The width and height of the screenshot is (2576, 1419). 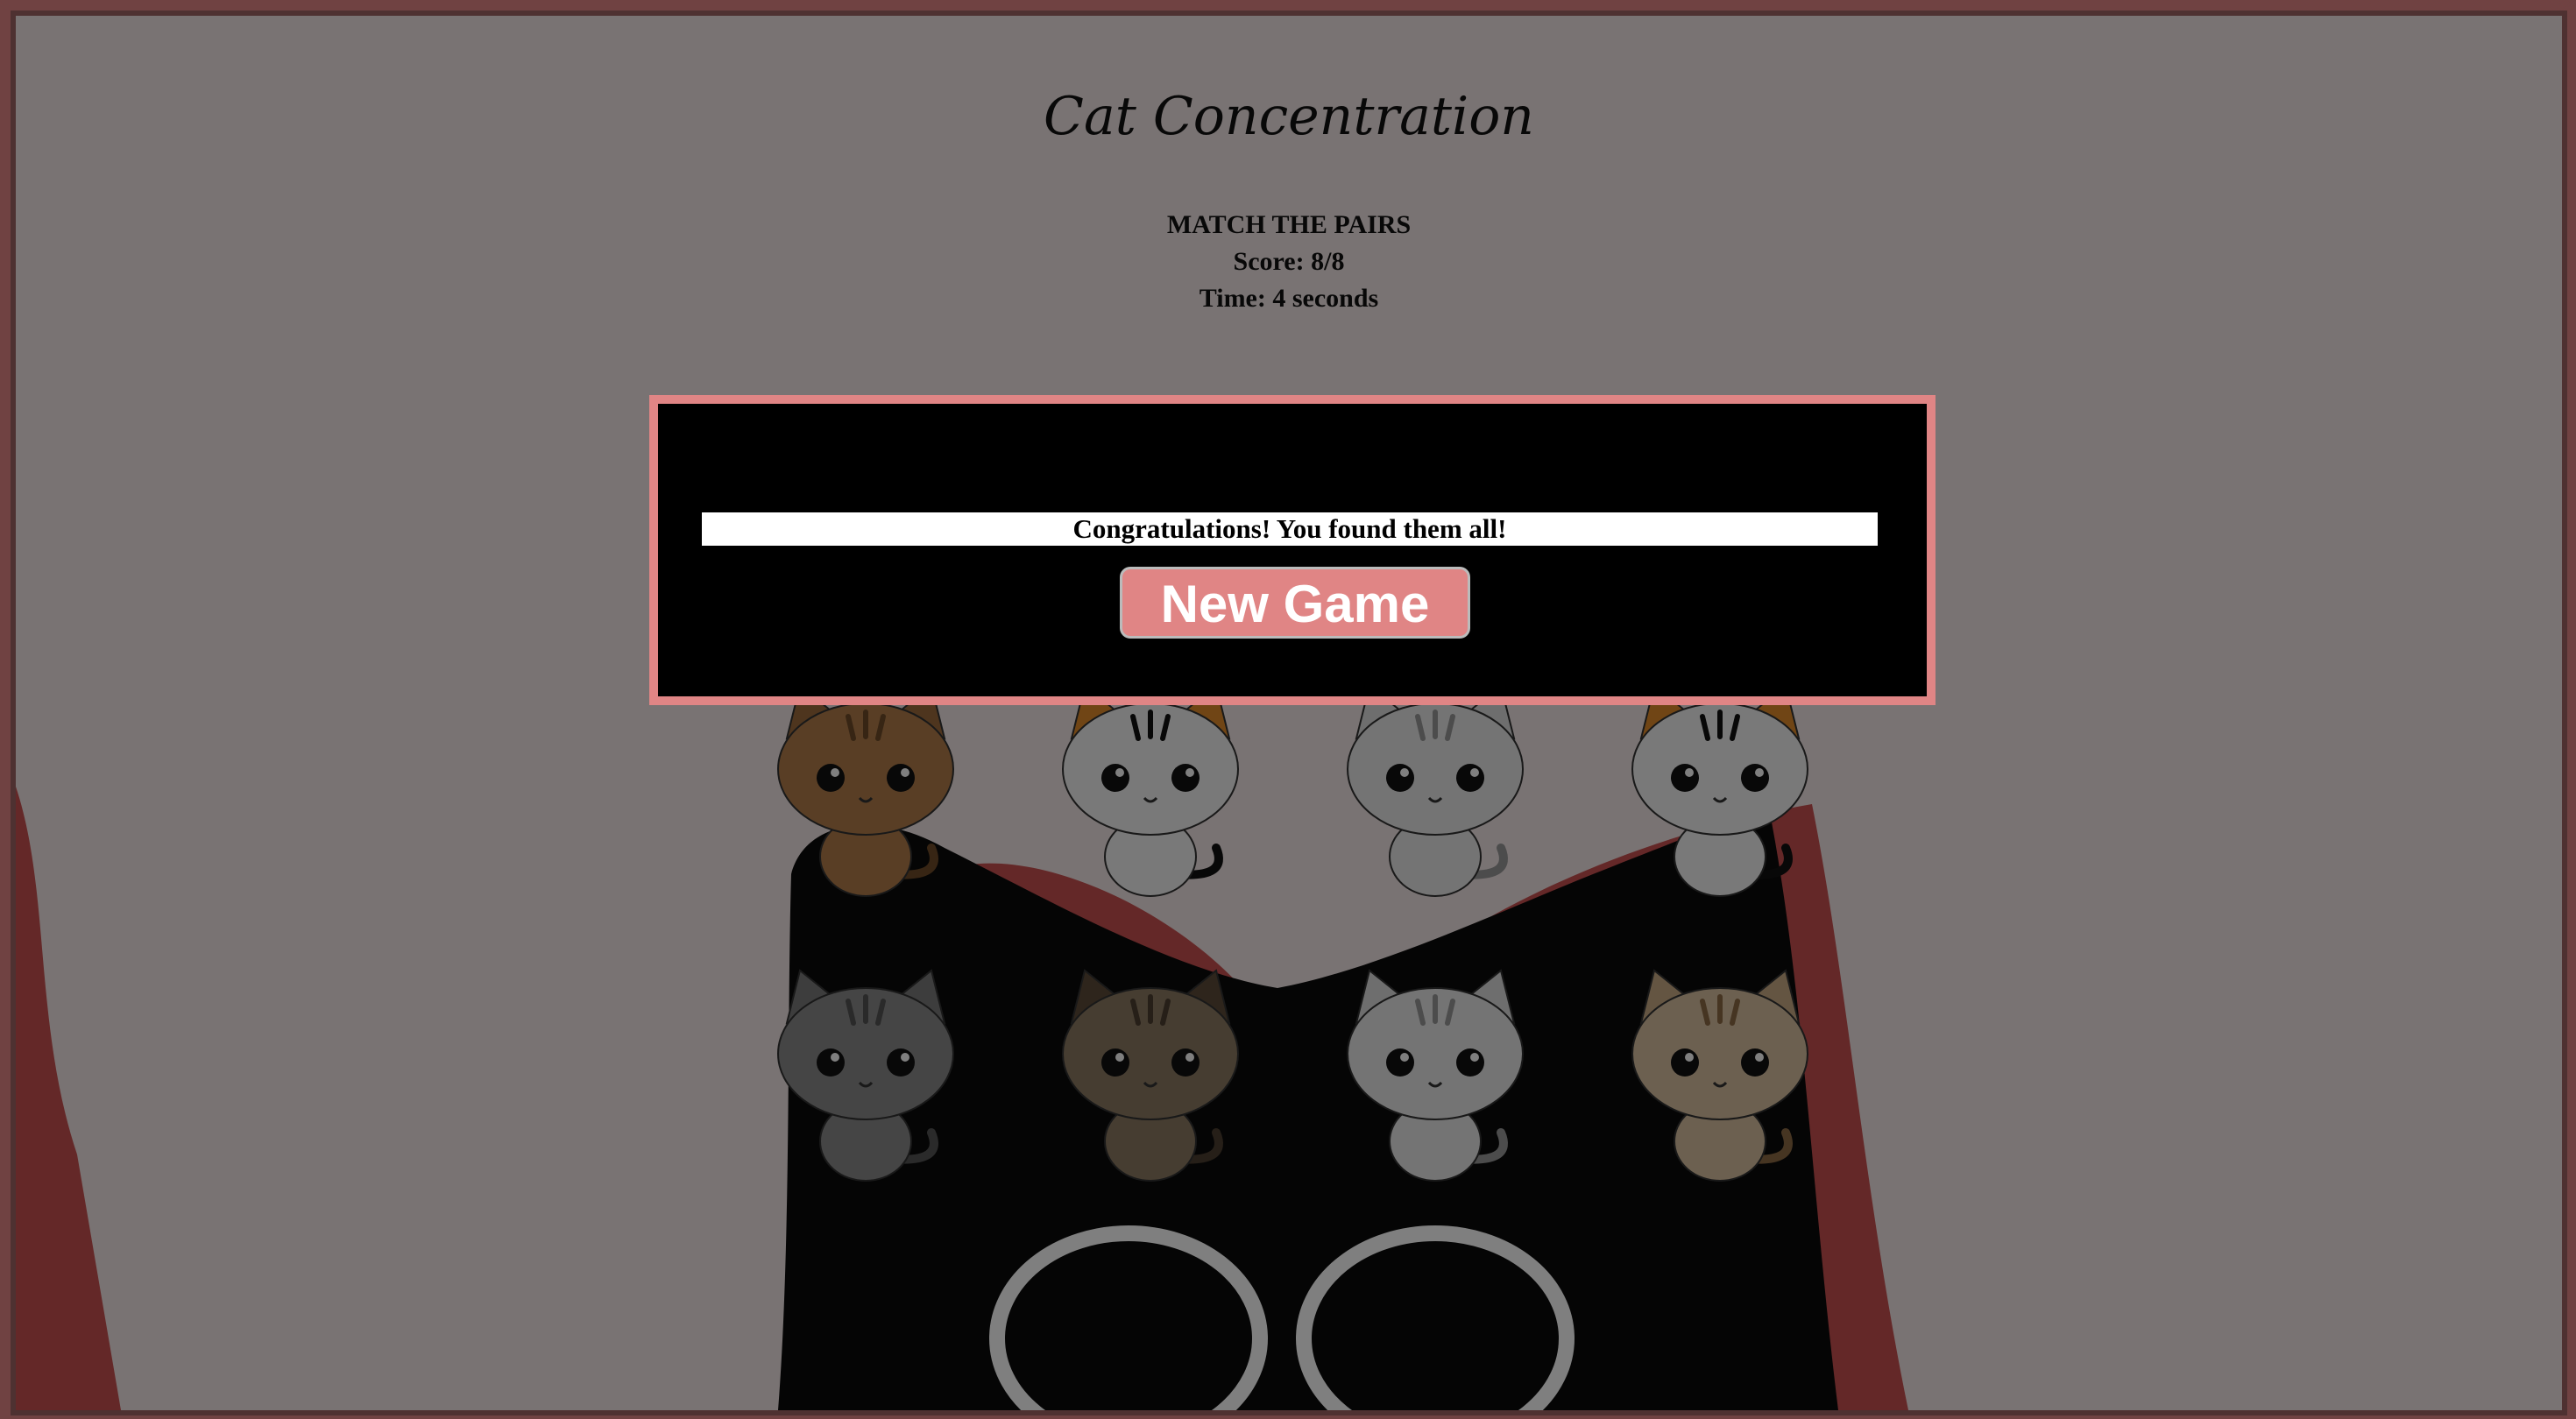 I want to click on new-game-button: New Game, so click(x=1295, y=603).